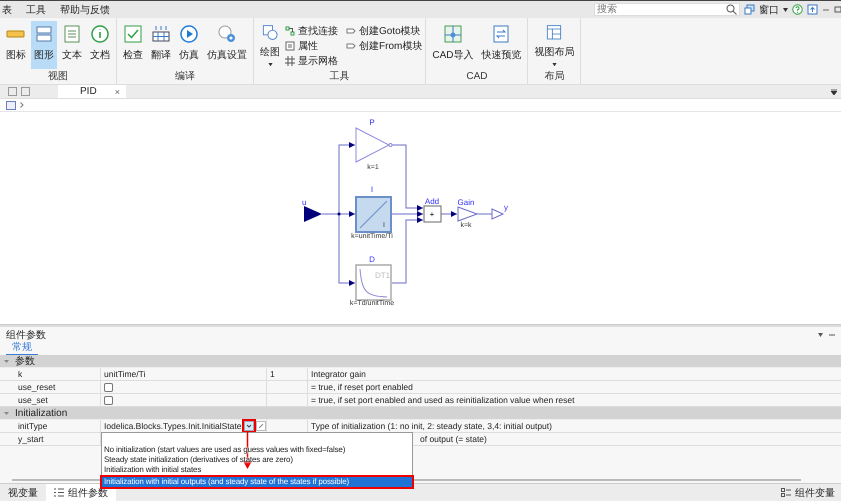 The image size is (841, 501). Describe the element at coordinates (382, 275) in the screenshot. I see `block-symbol: DT1` at that location.